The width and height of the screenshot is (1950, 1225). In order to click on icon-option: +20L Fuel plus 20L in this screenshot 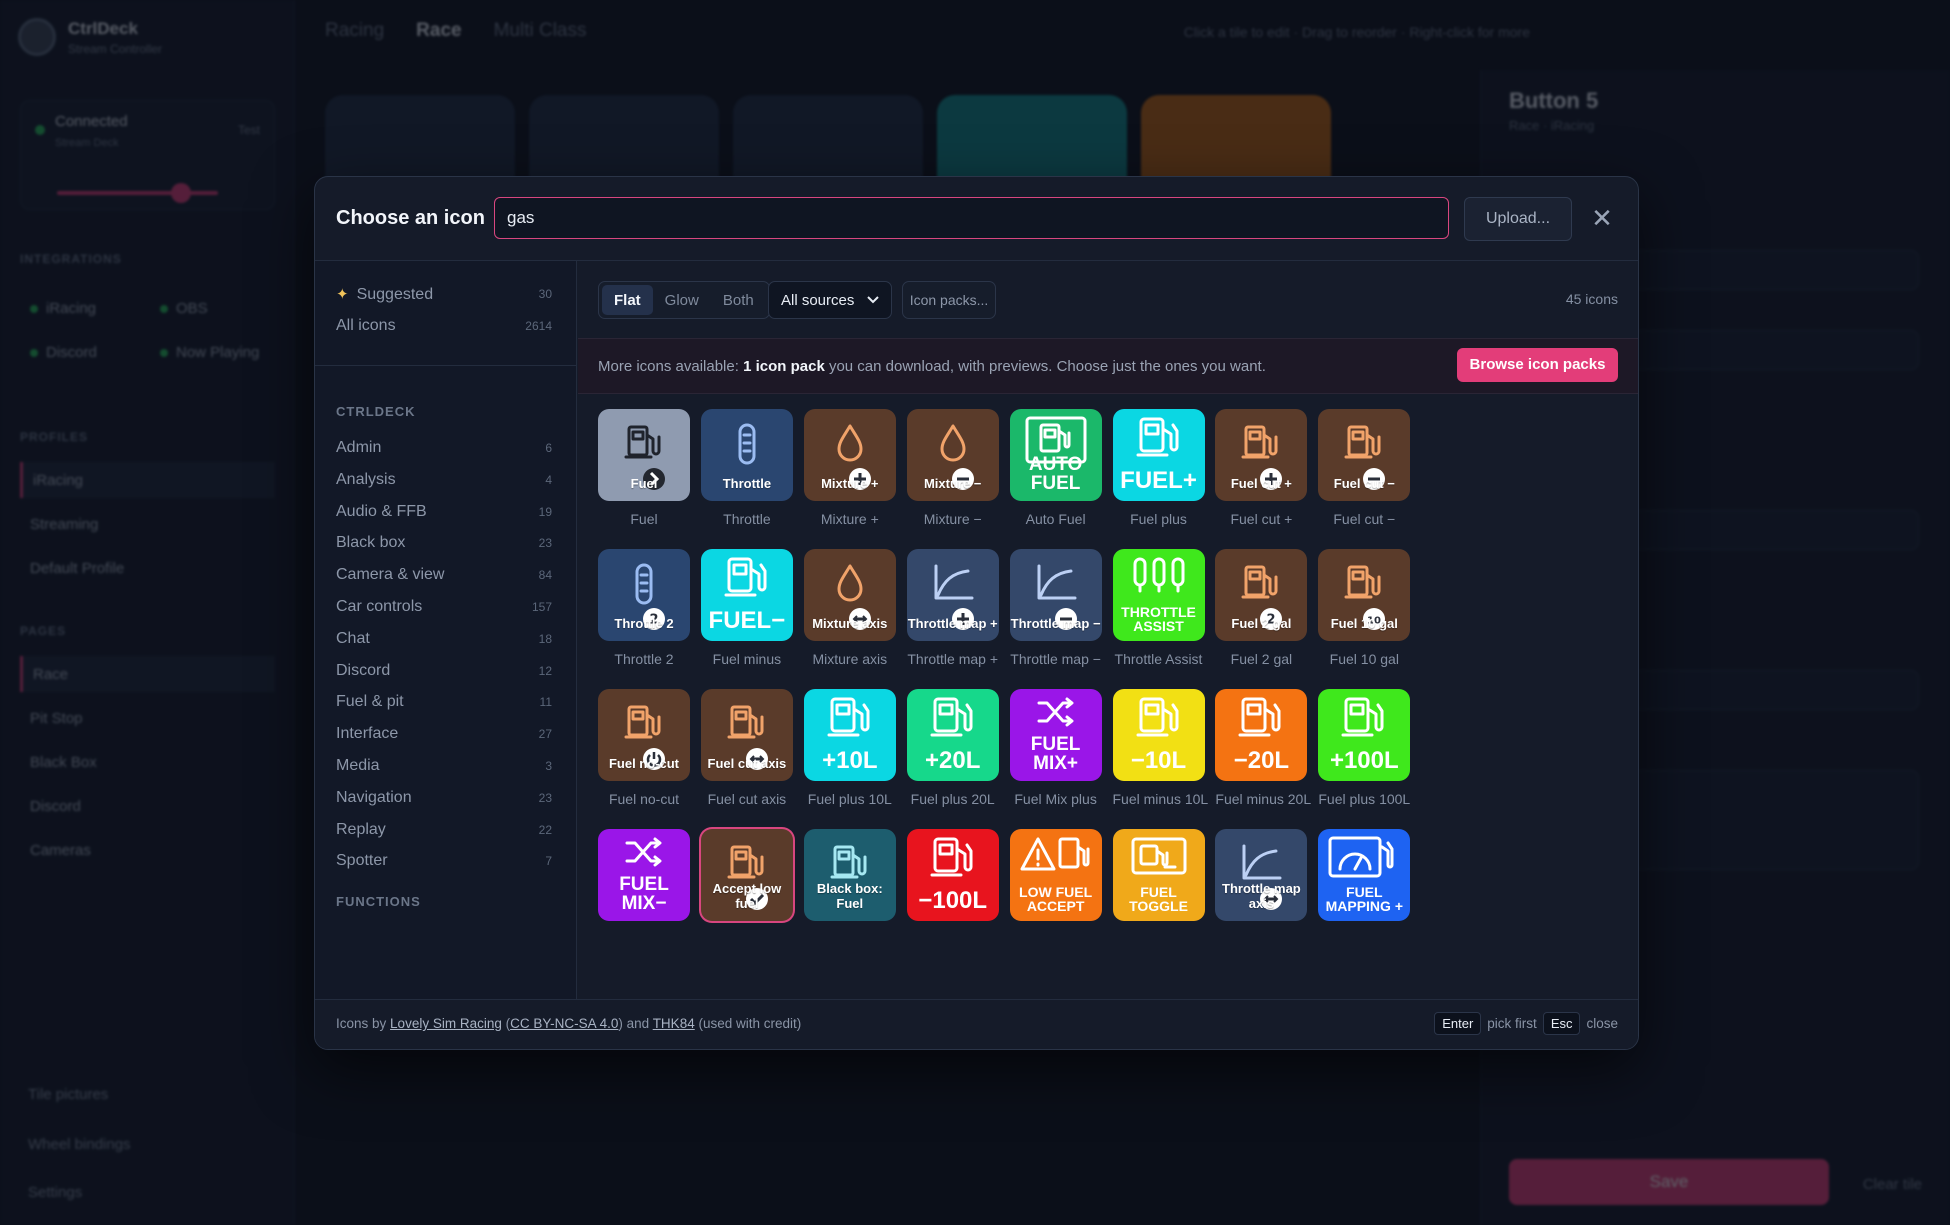, I will do `click(963, 748)`.